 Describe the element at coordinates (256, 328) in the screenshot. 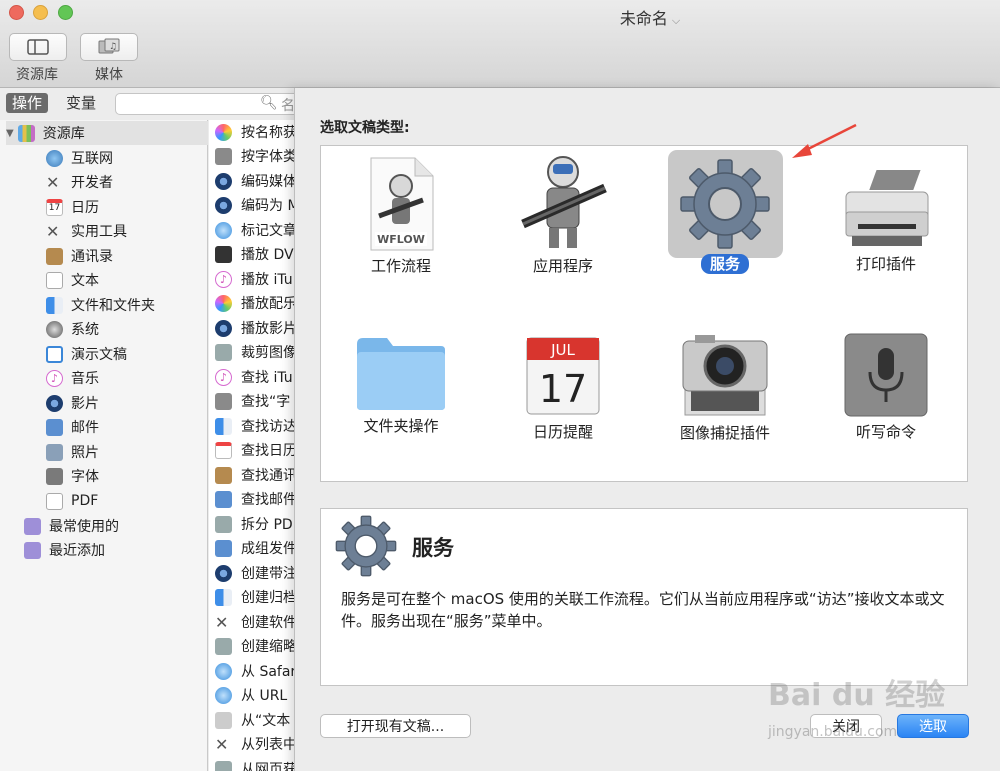

I see `list-item: 播放影片` at that location.